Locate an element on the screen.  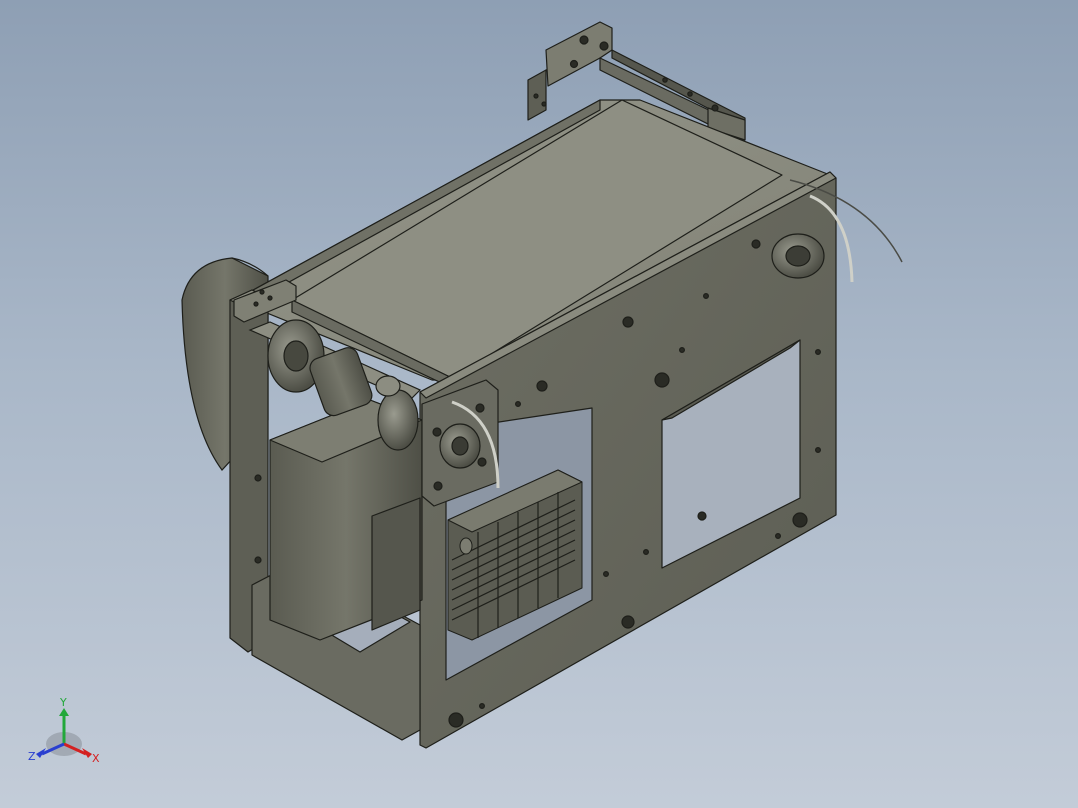
triad-y-label: Y is located at coordinates (63, 702).